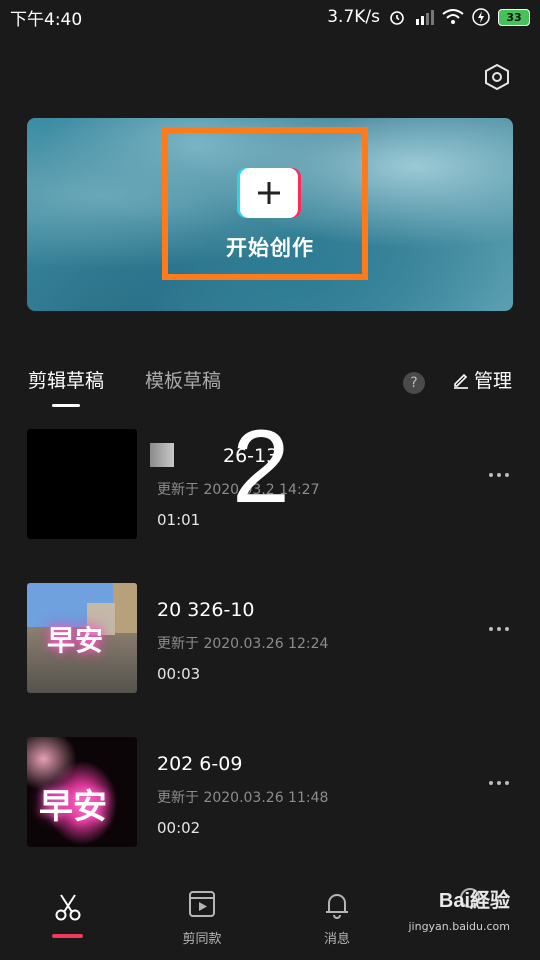  What do you see at coordinates (459, 926) in the screenshot?
I see `baidu-watermark-url: jingyan.baidu.com` at bounding box center [459, 926].